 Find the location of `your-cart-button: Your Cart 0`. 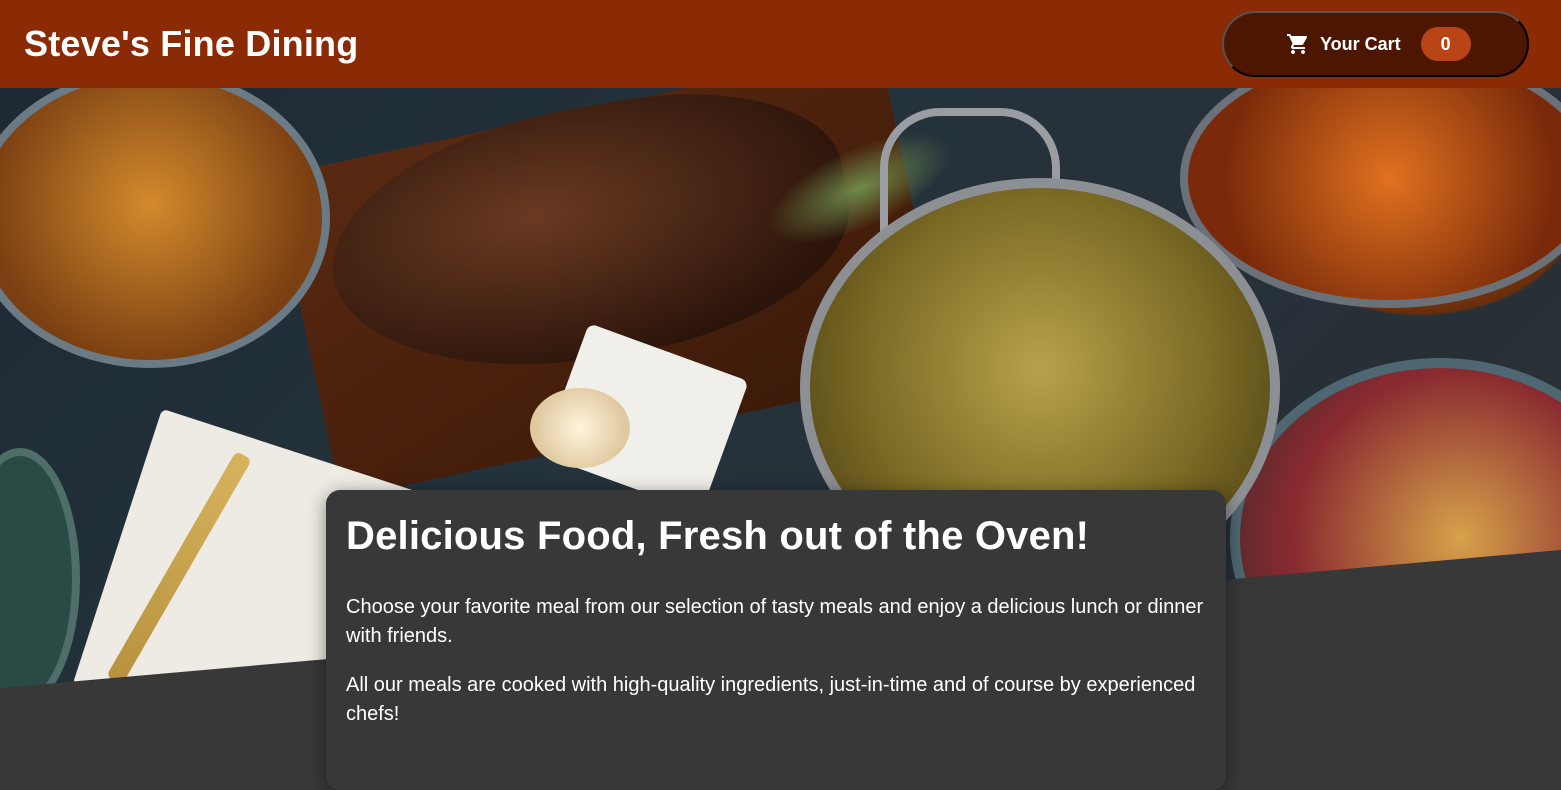

your-cart-button: Your Cart 0 is located at coordinates (1375, 44).